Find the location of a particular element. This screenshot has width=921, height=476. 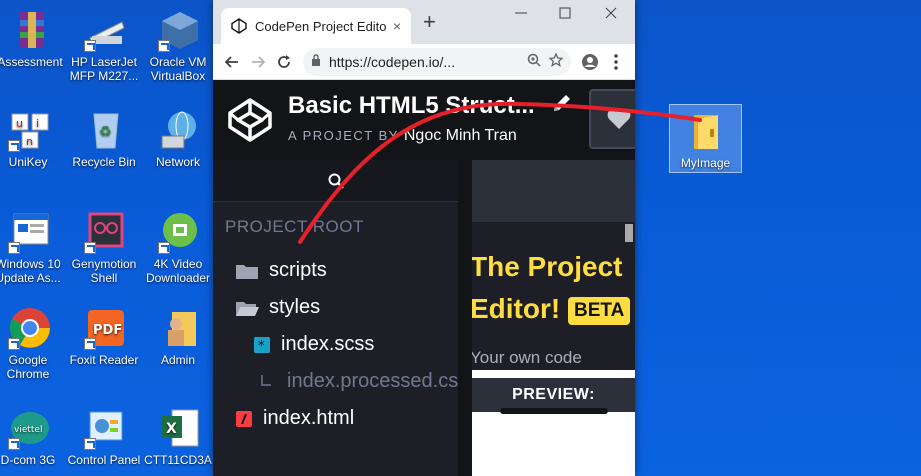

desktop-icon-google-chrome: Google Chrome is located at coordinates (33, 343).